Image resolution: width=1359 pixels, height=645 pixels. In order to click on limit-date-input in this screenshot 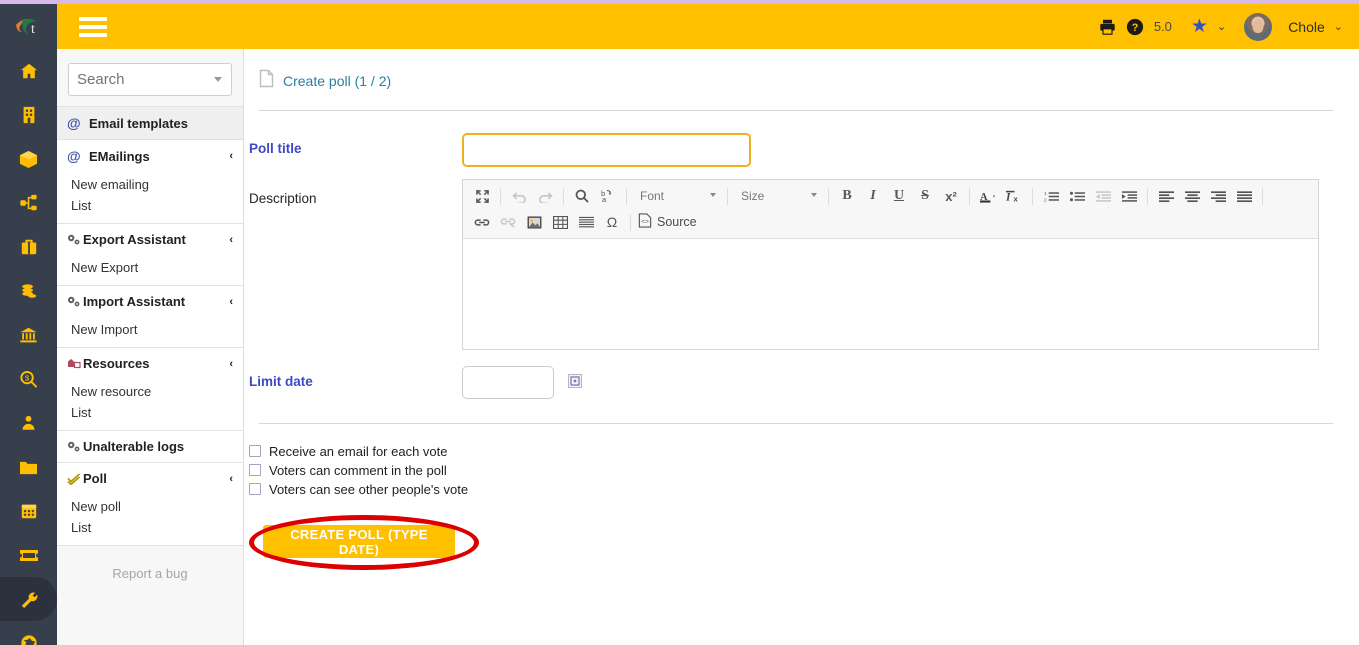, I will do `click(508, 382)`.